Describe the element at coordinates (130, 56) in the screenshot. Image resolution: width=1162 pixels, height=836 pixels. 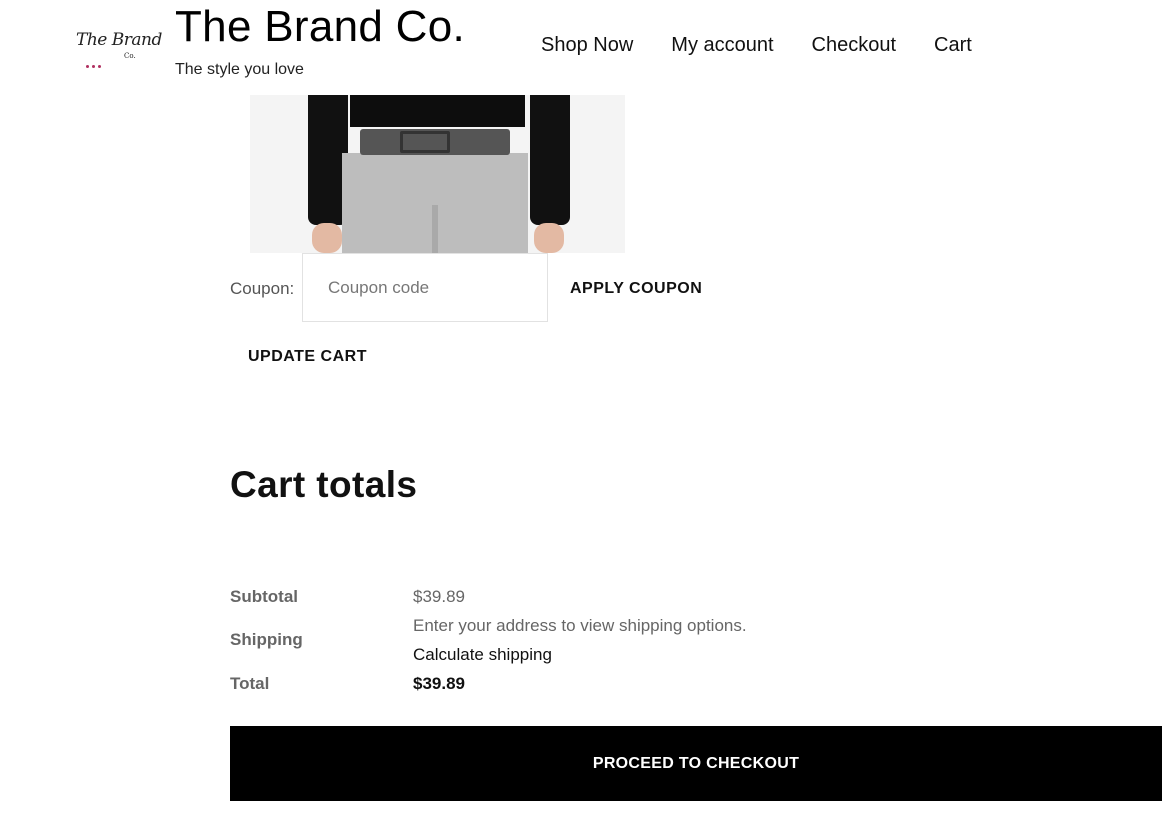
I see `logo-sub-text: Co.` at that location.